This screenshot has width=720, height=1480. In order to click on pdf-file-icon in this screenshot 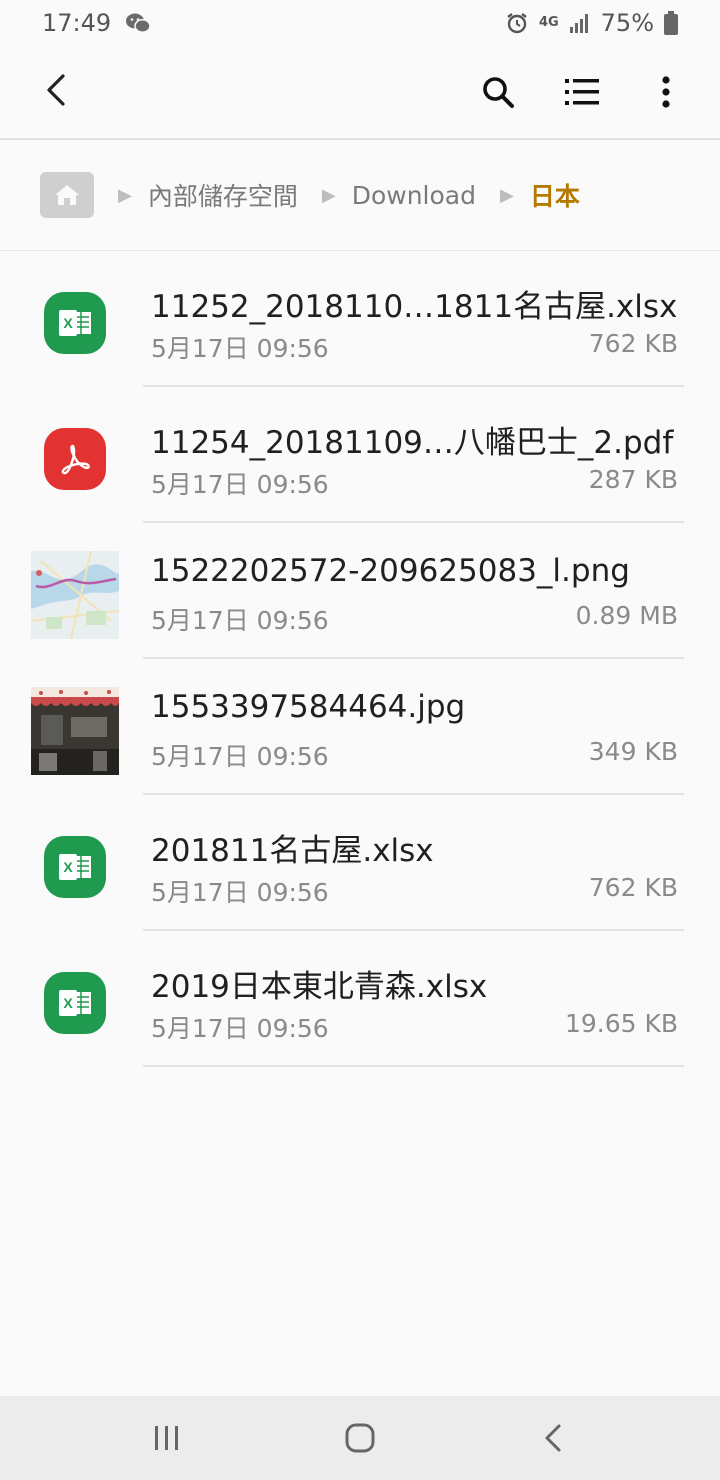, I will do `click(75, 459)`.